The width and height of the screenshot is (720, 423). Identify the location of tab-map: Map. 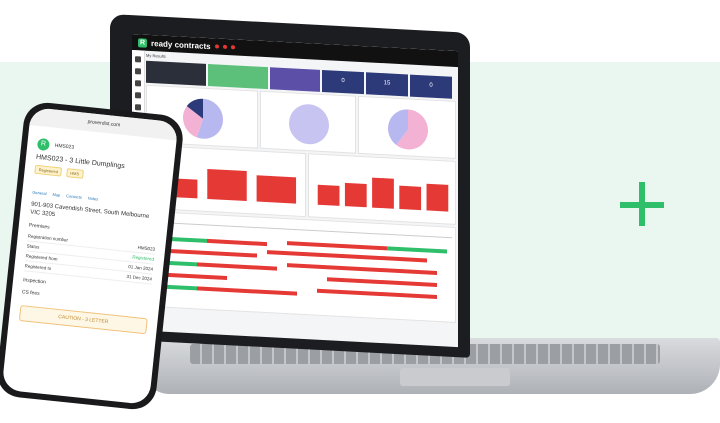
(56, 195).